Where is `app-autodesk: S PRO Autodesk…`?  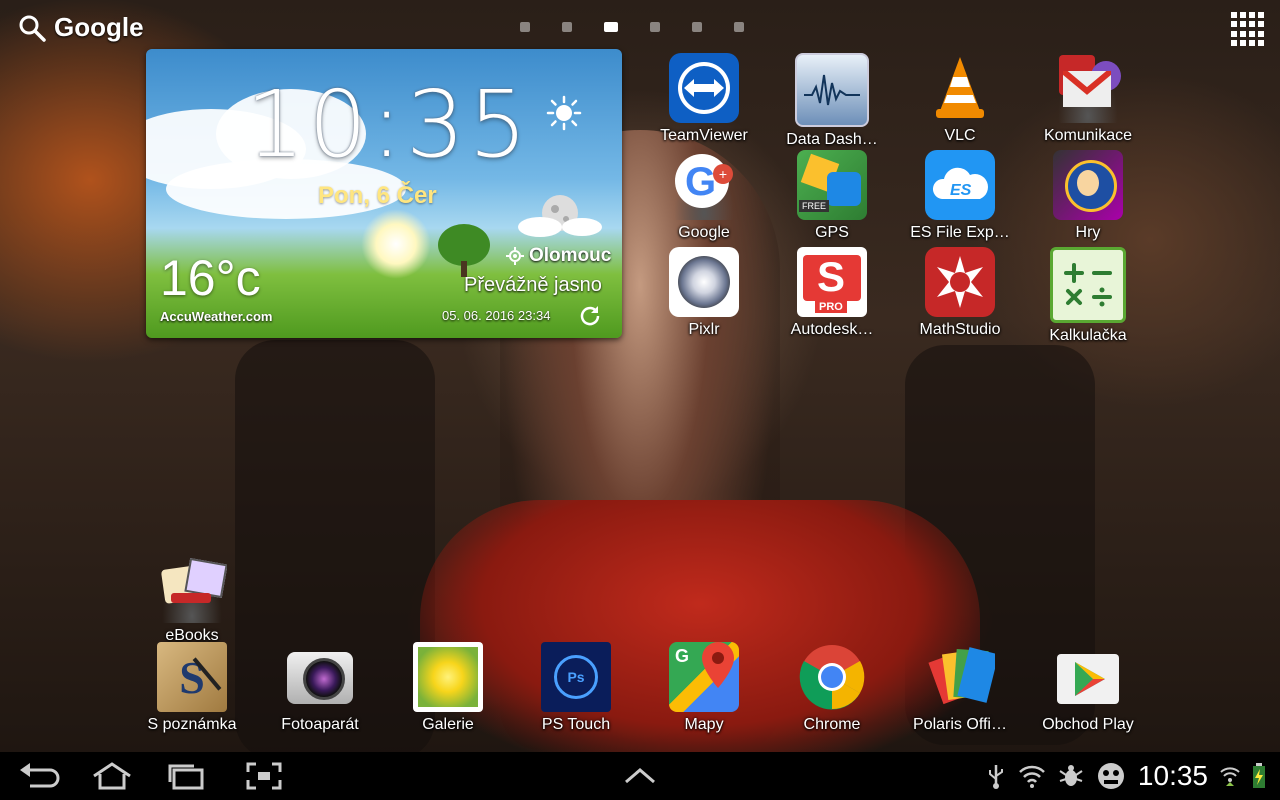
app-autodesk: S PRO Autodesk… is located at coordinates (832, 293).